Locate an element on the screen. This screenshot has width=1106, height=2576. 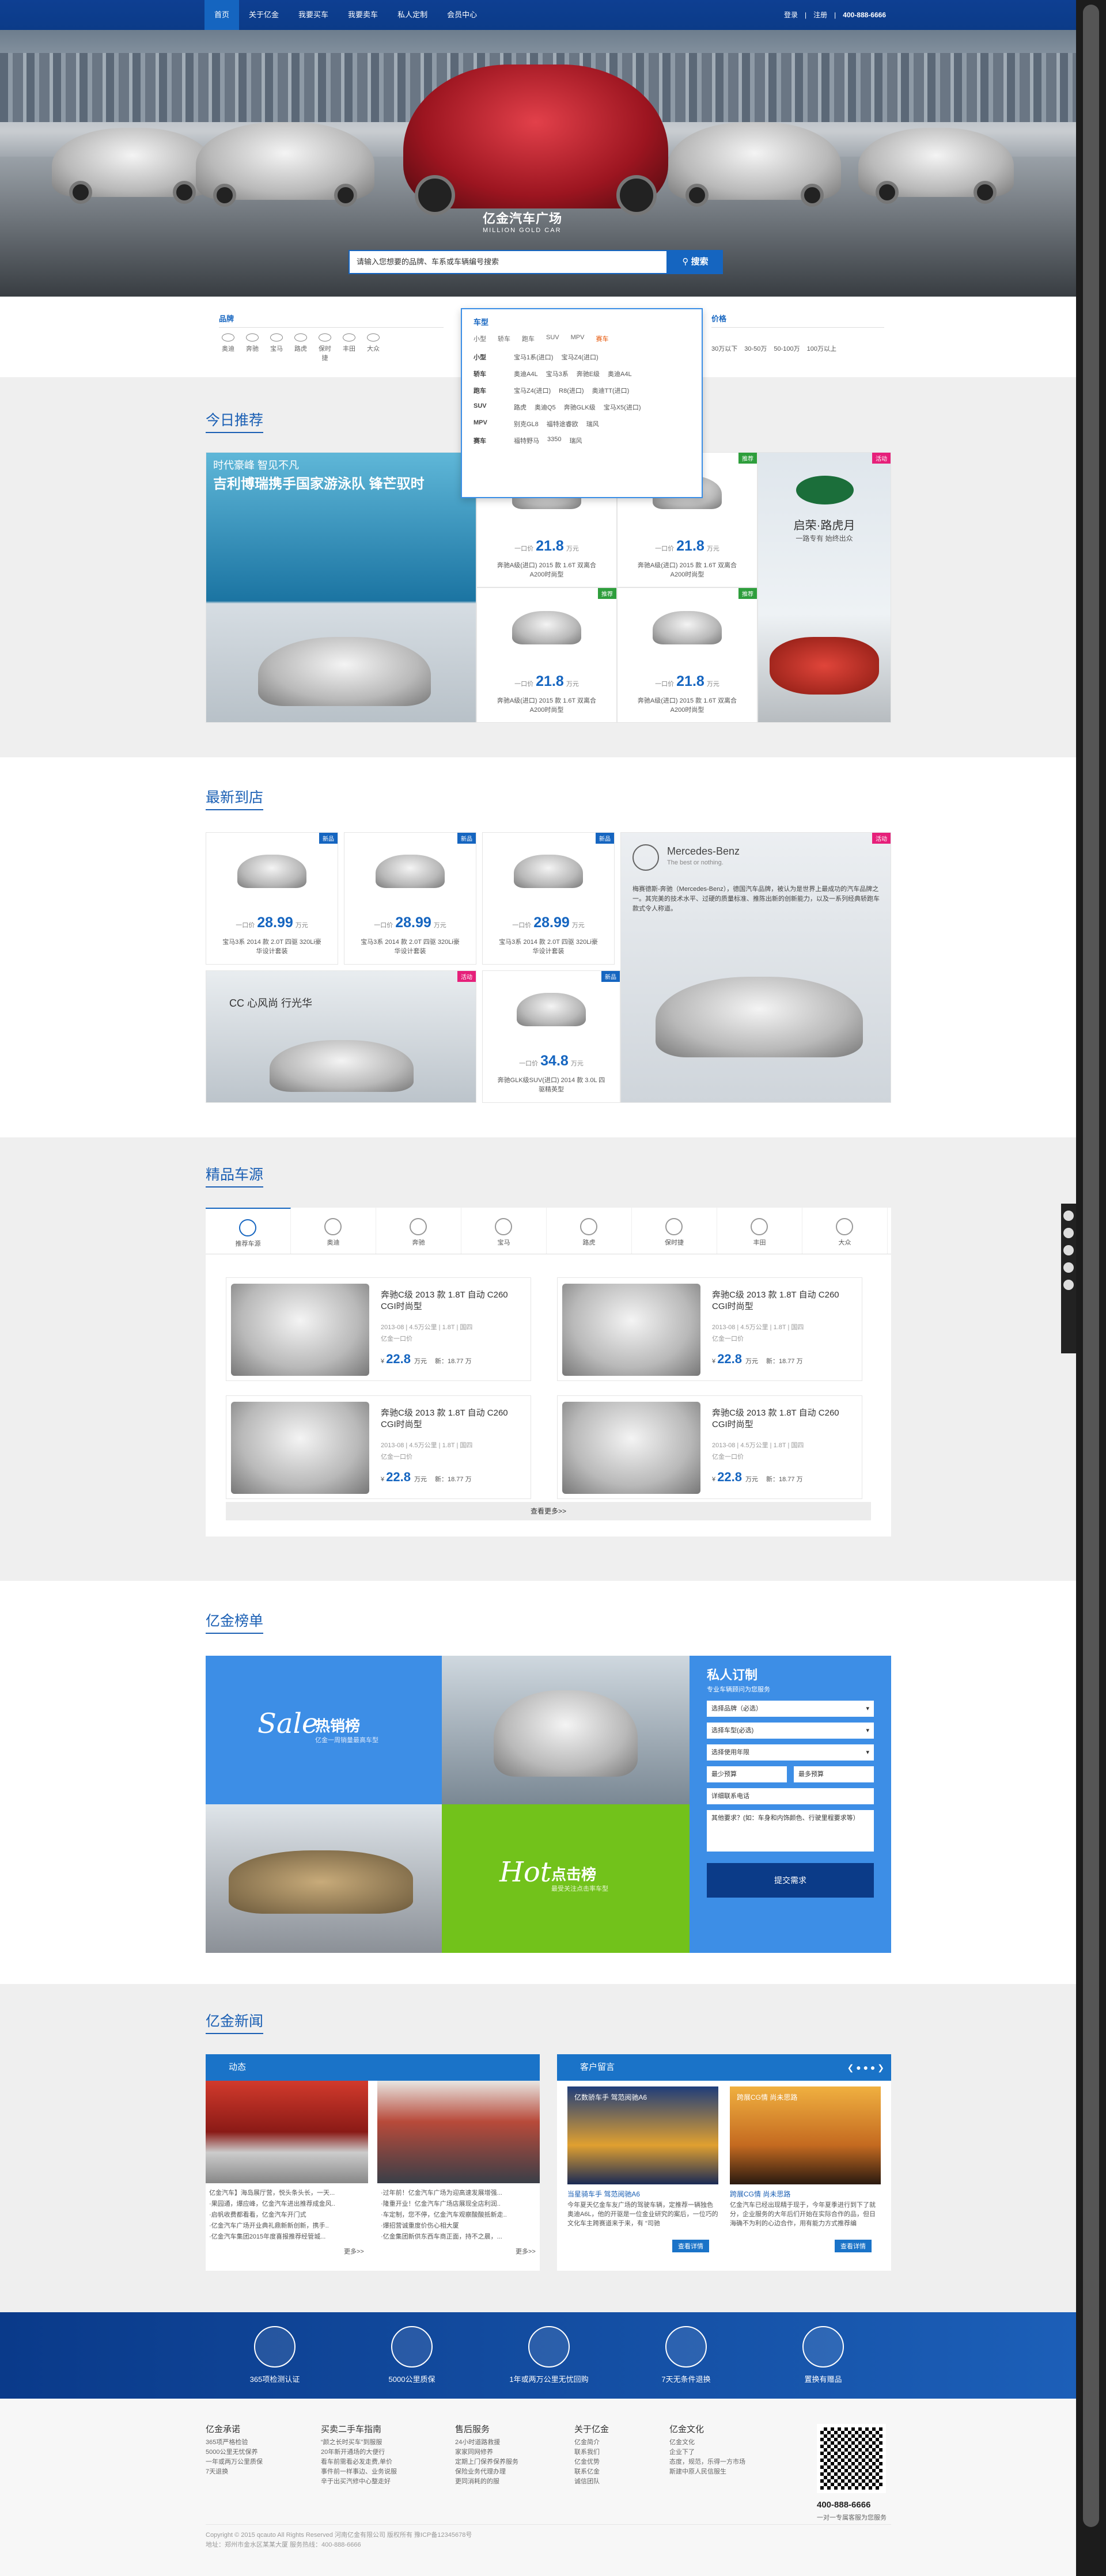
carousel-arrows: ❮ ● ● ● ❯ is located at coordinates (865, 2067).